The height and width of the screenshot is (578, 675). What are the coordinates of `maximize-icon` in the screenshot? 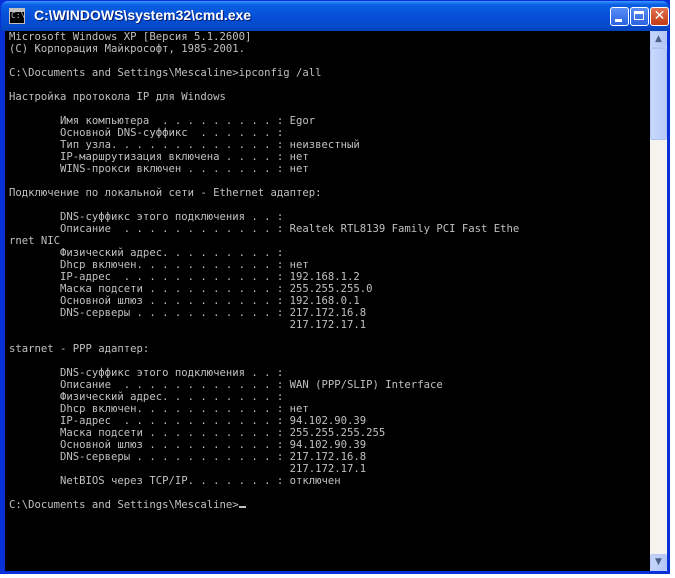 It's located at (639, 15).